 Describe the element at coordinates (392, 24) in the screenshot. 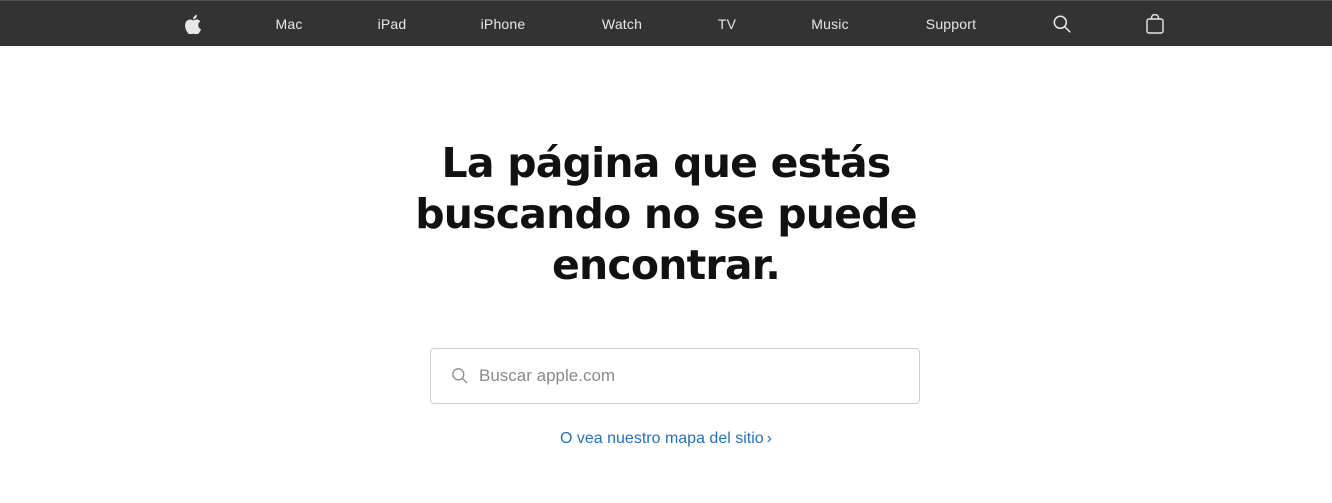

I see `nav-item-ipad: iPad` at that location.